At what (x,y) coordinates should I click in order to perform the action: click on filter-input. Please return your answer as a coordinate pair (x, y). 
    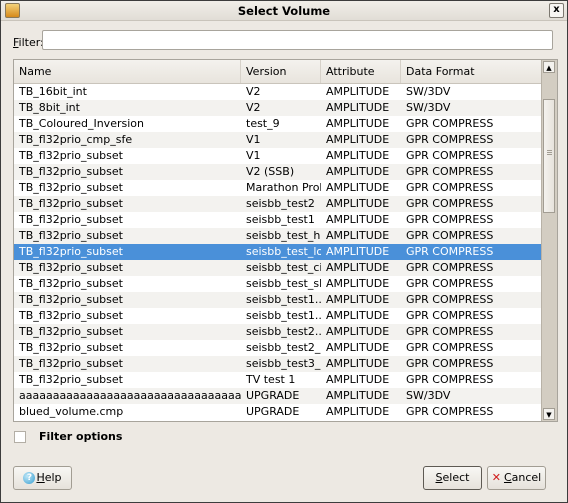
    Looking at the image, I should click on (297, 40).